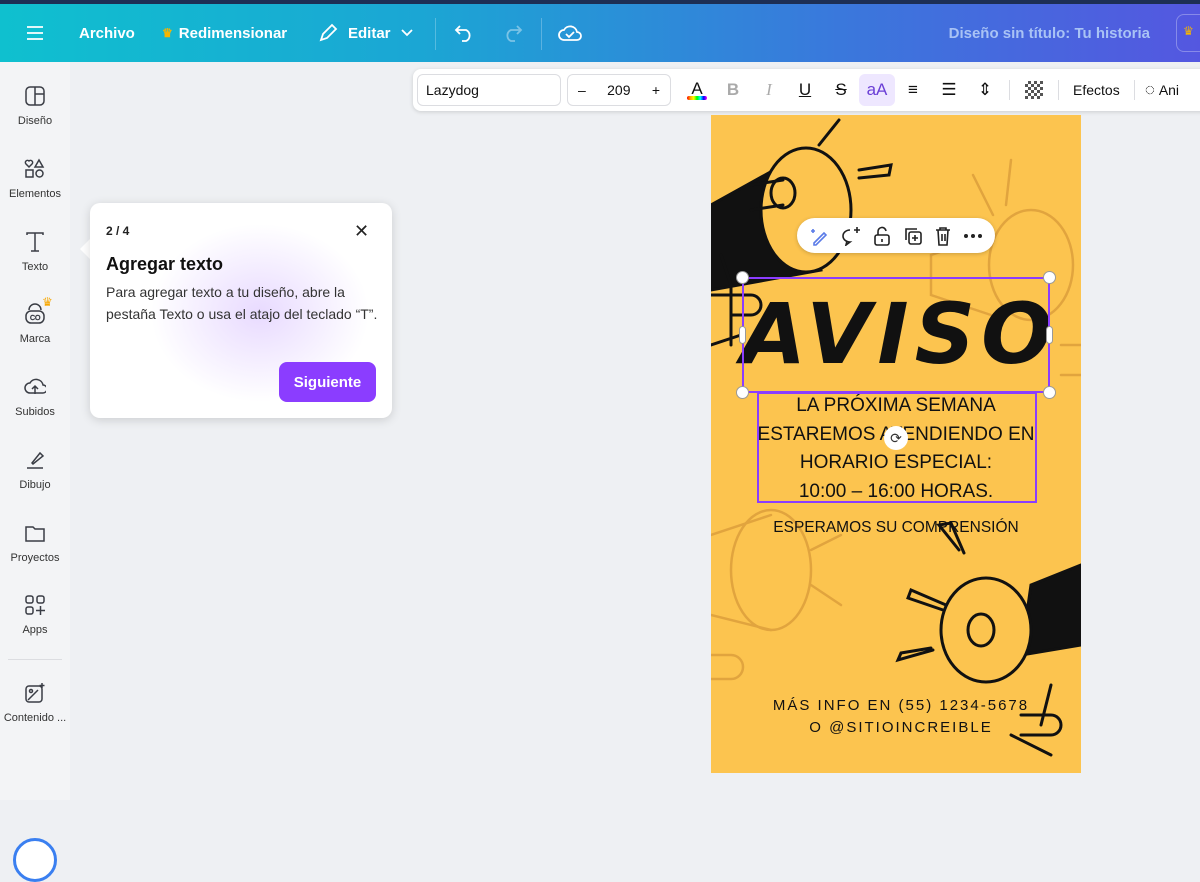  What do you see at coordinates (1149, 89) in the screenshot?
I see `animate-icon: ◌` at bounding box center [1149, 89].